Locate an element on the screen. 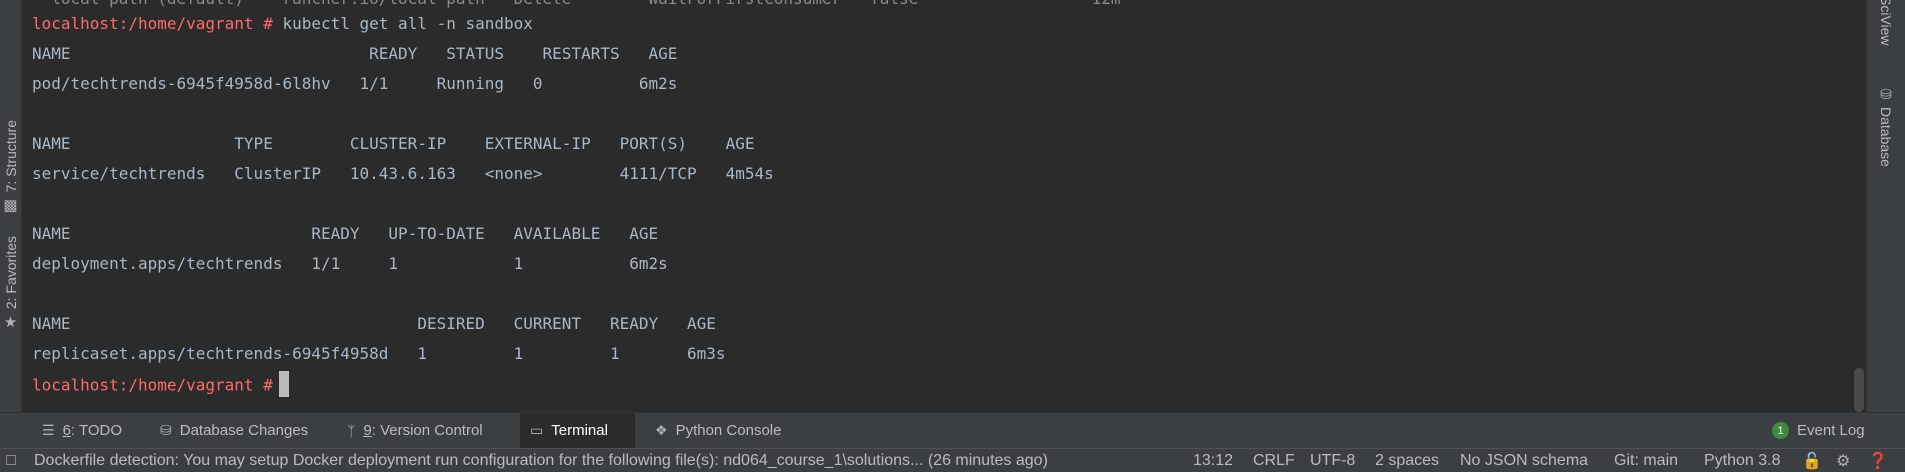 The height and width of the screenshot is (472, 1905). tab-database-changes-label: Database Changes is located at coordinates (244, 430).